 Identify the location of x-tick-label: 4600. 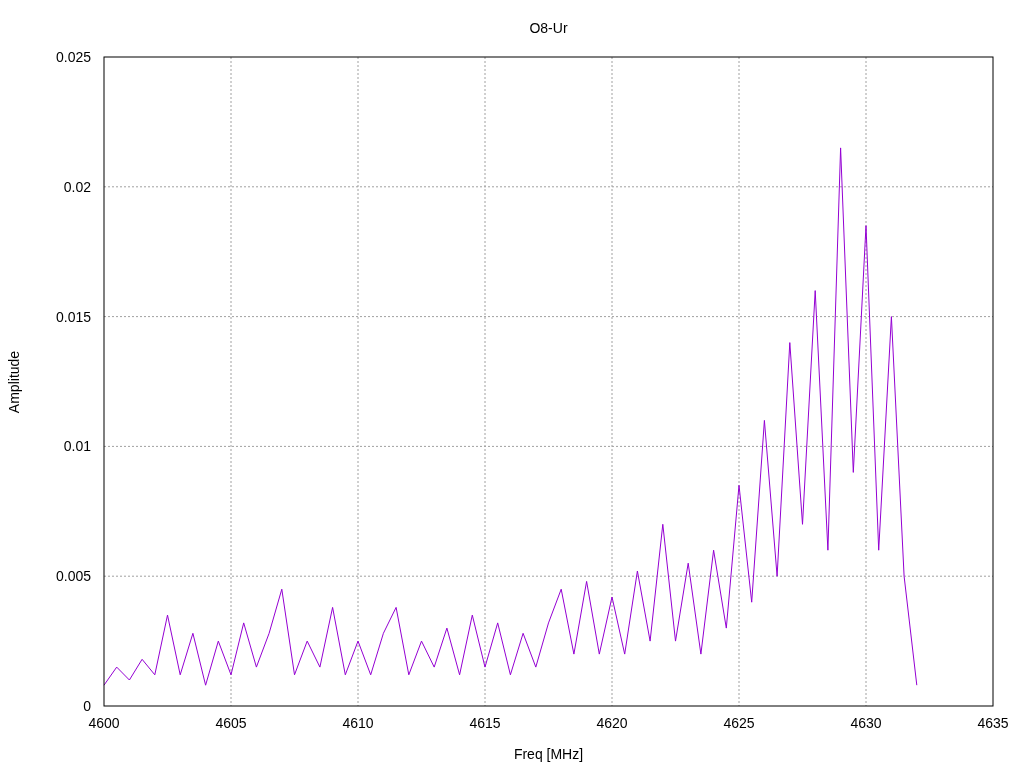
(104, 723).